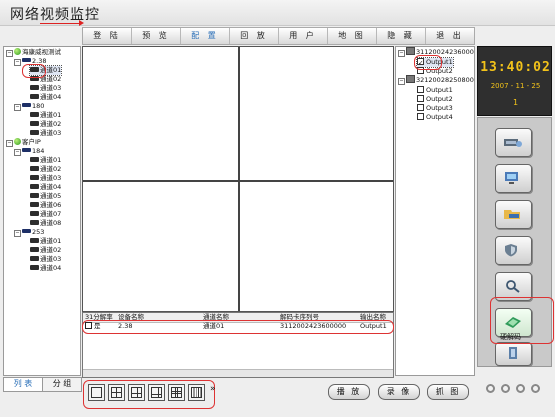 Image resolution: width=555 pixels, height=417 pixels. Describe the element at coordinates (440, 80) in the screenshot. I see `decoder-card-node: 3212002825080000` at that location.